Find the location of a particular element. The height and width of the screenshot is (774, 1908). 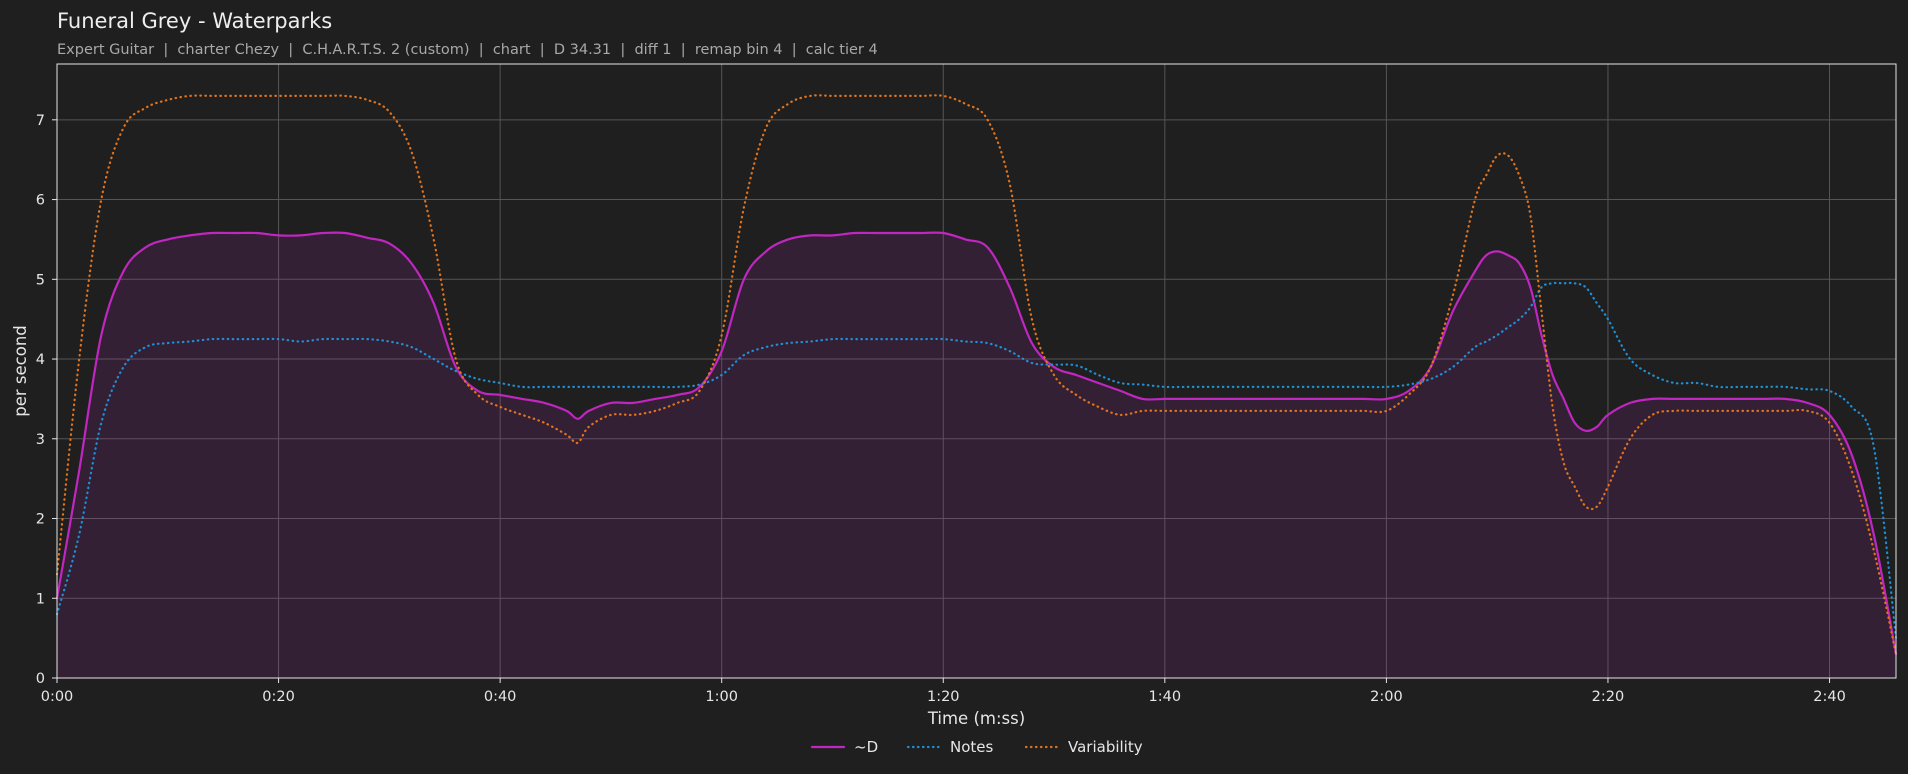

y-tick-label: 7 is located at coordinates (40, 121).